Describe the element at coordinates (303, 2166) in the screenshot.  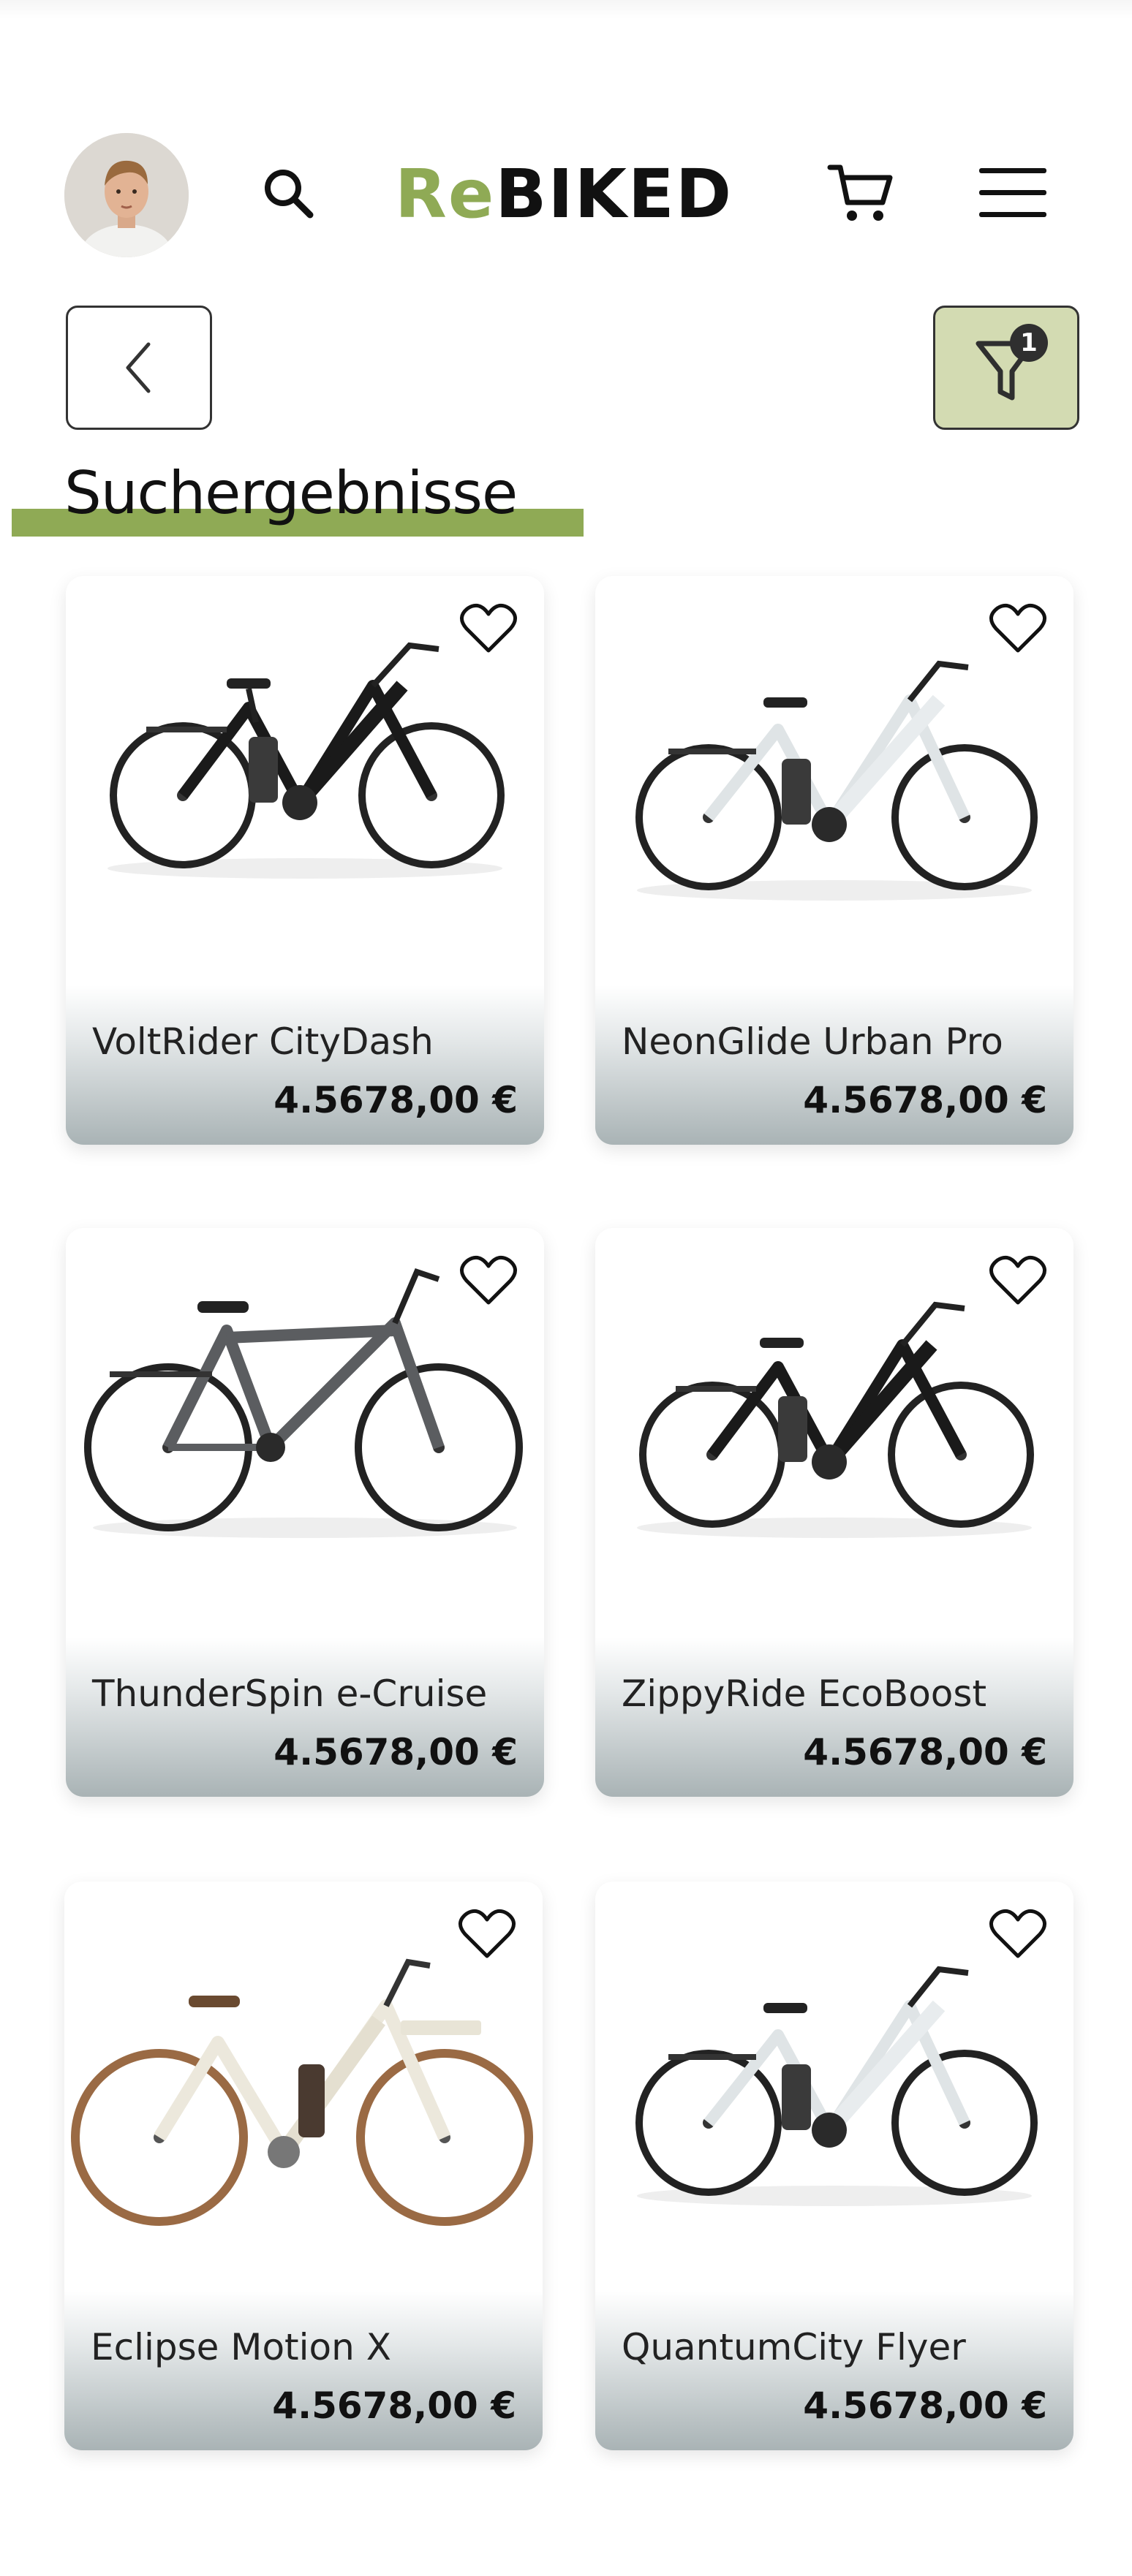
I see `product-card: Eclipse Motion X 4.5678,00 €` at that location.